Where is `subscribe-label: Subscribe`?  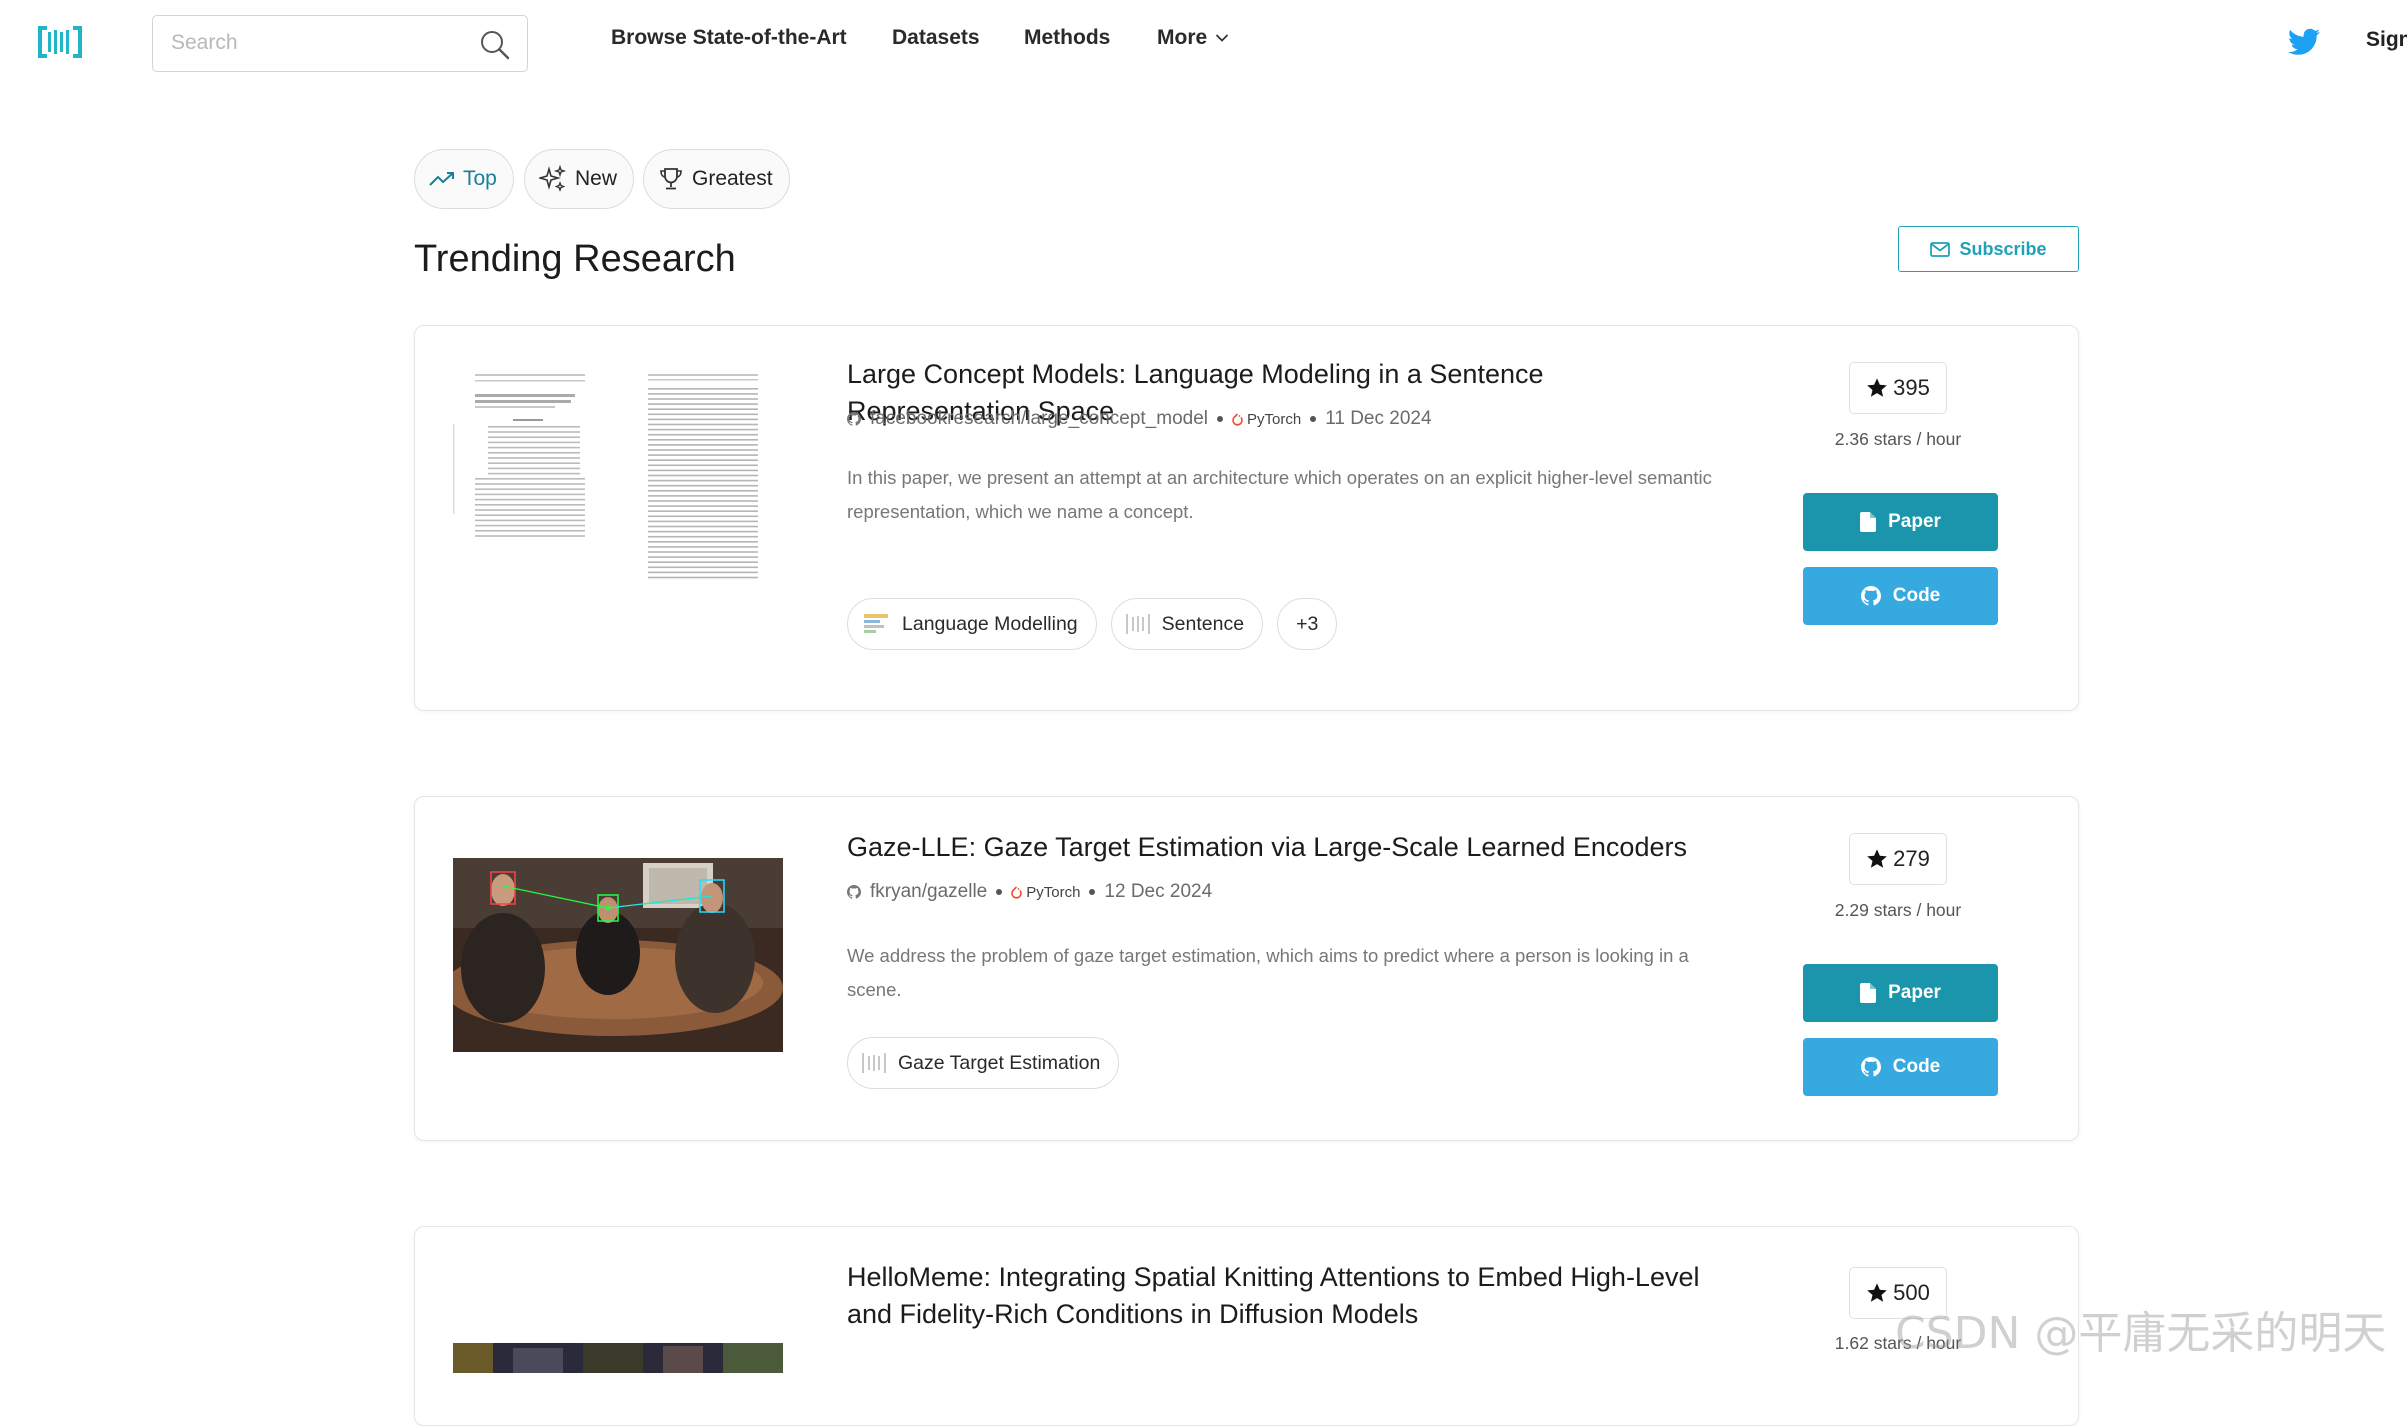
subscribe-label: Subscribe is located at coordinates (2003, 248).